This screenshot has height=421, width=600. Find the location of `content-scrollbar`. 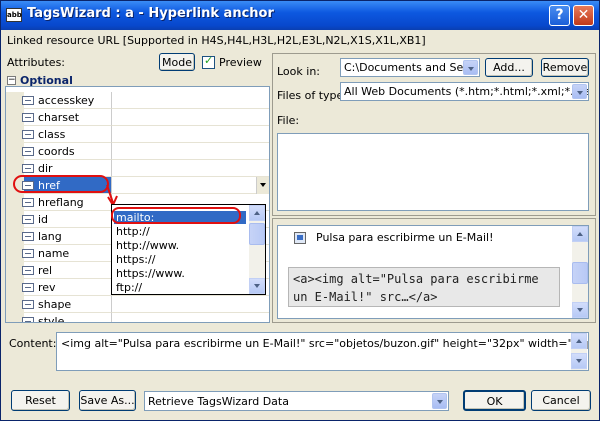

content-scrollbar is located at coordinates (579, 351).